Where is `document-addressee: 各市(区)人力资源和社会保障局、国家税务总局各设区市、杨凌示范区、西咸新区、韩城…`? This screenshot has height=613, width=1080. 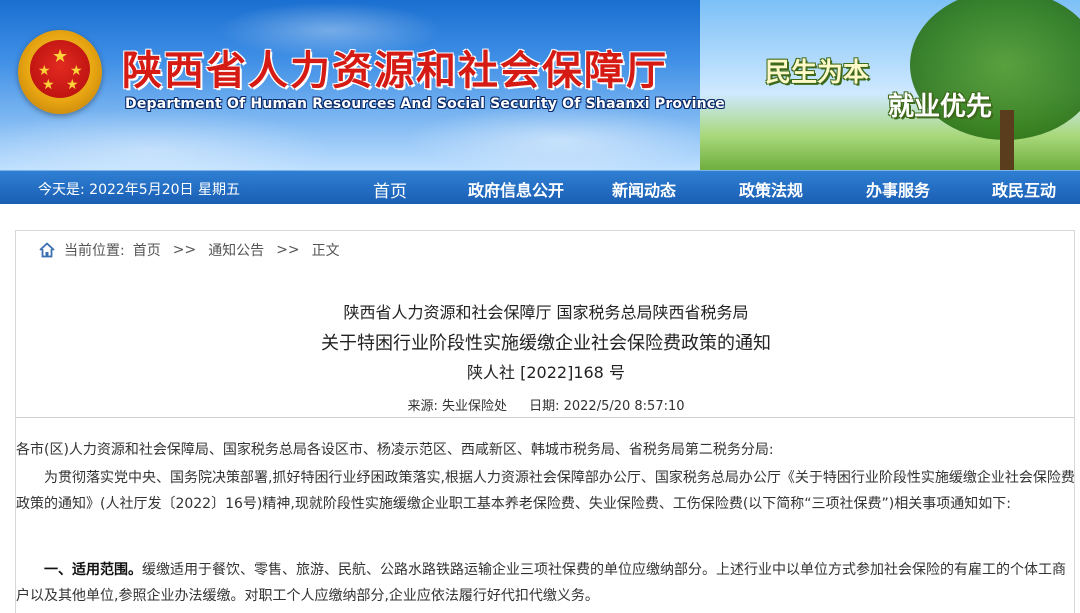 document-addressee: 各市(区)人力资源和社会保障局、国家税务总局各设区市、杨凌示范区、西咸新区、韩城… is located at coordinates (395, 450).